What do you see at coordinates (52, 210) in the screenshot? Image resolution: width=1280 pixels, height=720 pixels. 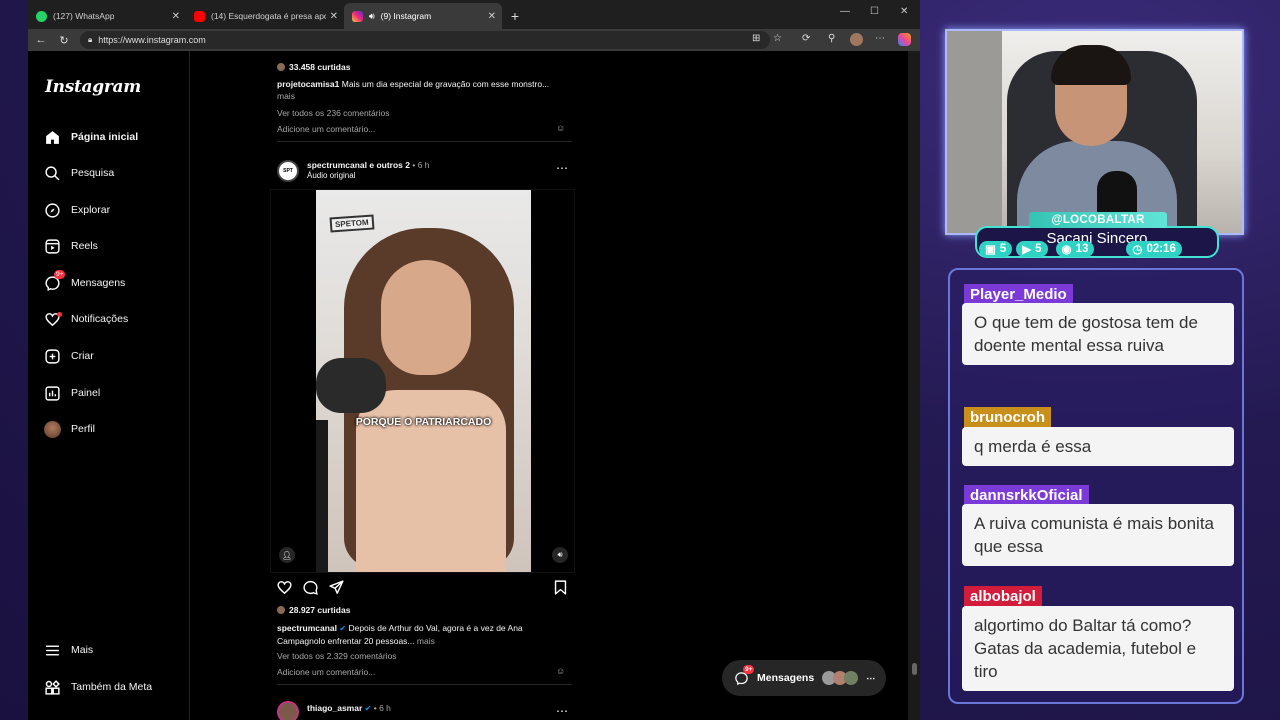 I see `compass-icon` at bounding box center [52, 210].